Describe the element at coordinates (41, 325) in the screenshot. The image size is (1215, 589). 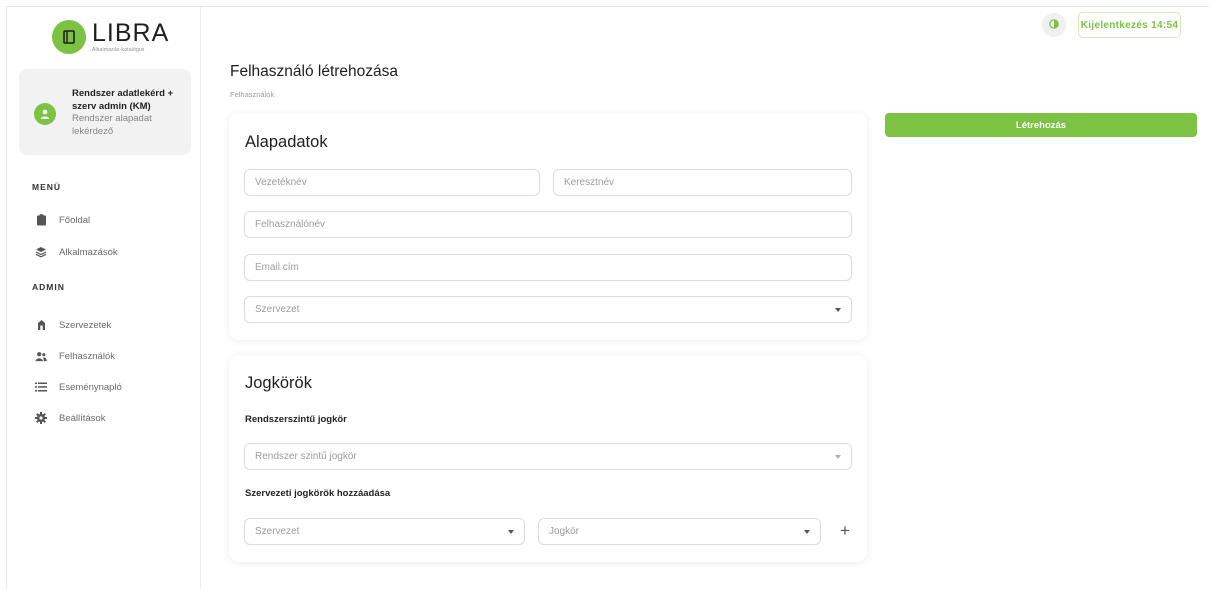
I see `building-icon` at that location.